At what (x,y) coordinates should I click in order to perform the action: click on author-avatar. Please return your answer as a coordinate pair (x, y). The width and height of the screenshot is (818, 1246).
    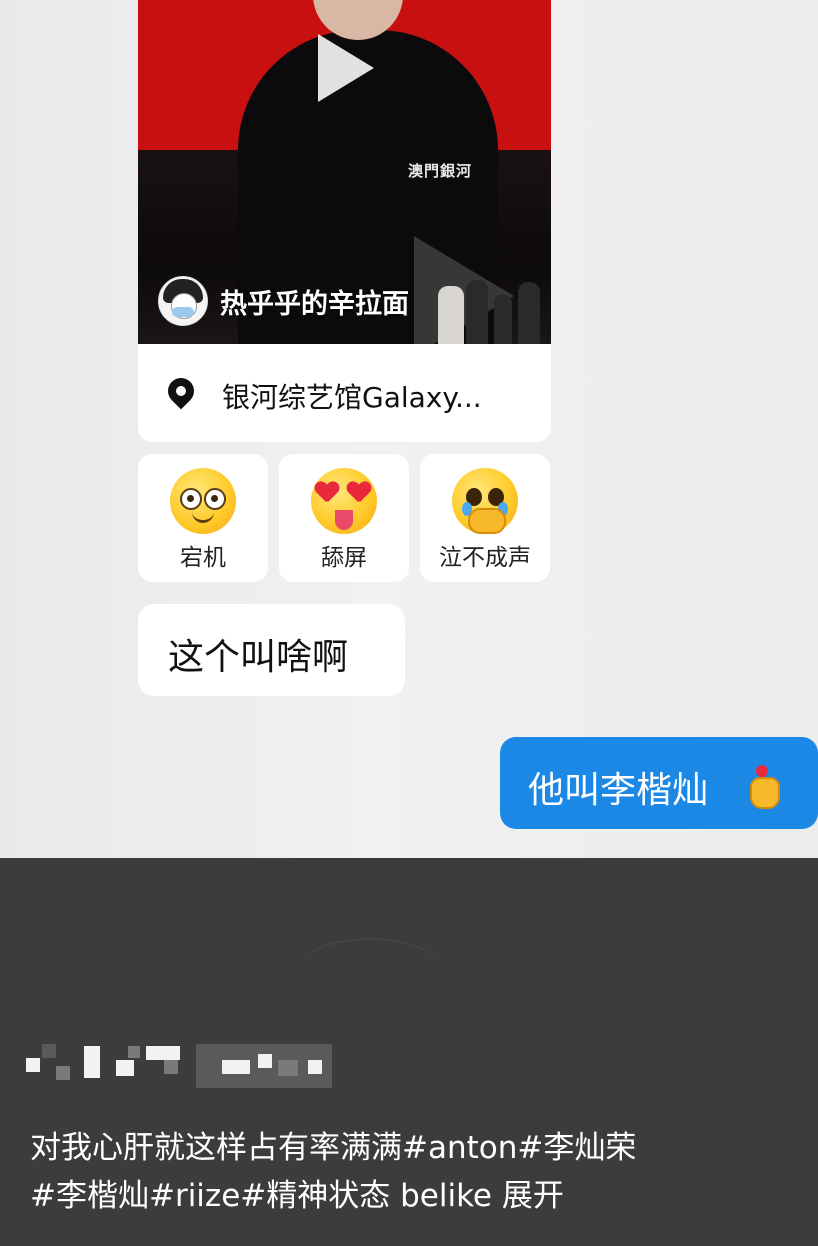
    Looking at the image, I should click on (183, 301).